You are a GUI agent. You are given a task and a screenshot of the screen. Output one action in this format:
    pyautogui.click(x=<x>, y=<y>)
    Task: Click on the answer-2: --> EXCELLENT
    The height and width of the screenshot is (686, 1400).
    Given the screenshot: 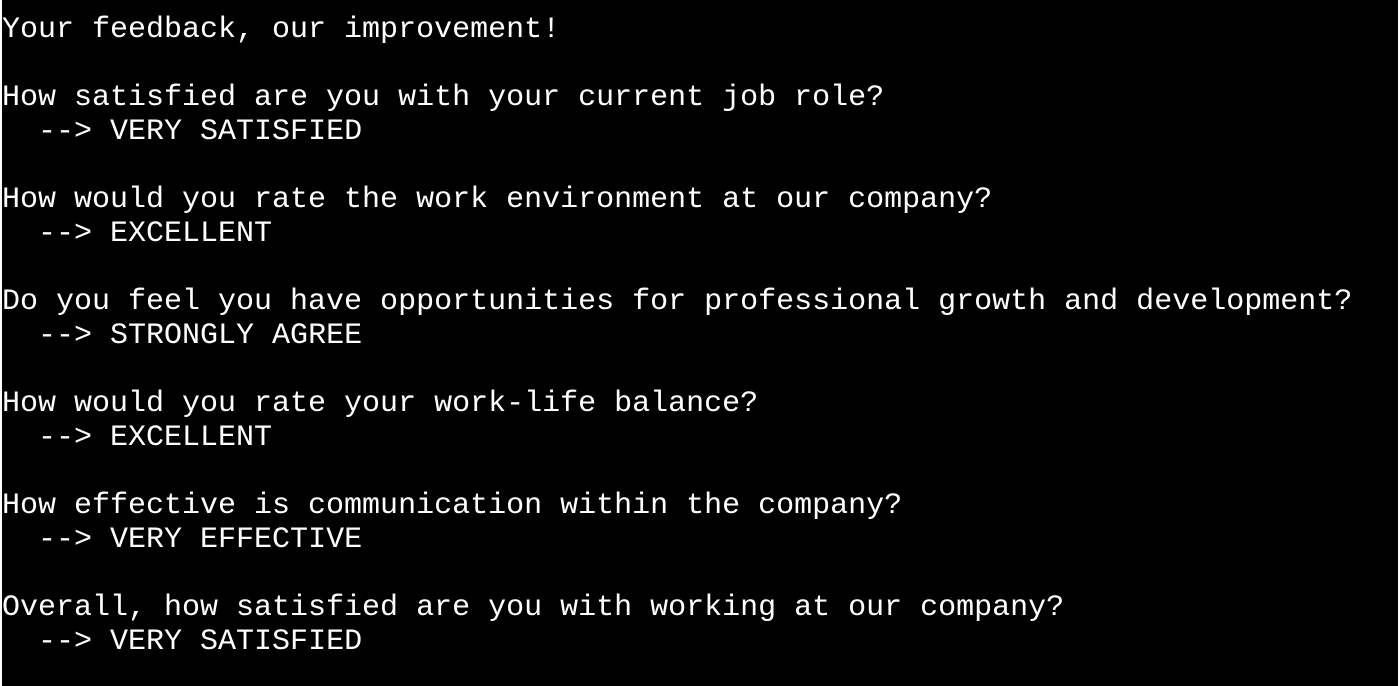 What is the action you would take?
    pyautogui.click(x=700, y=234)
    